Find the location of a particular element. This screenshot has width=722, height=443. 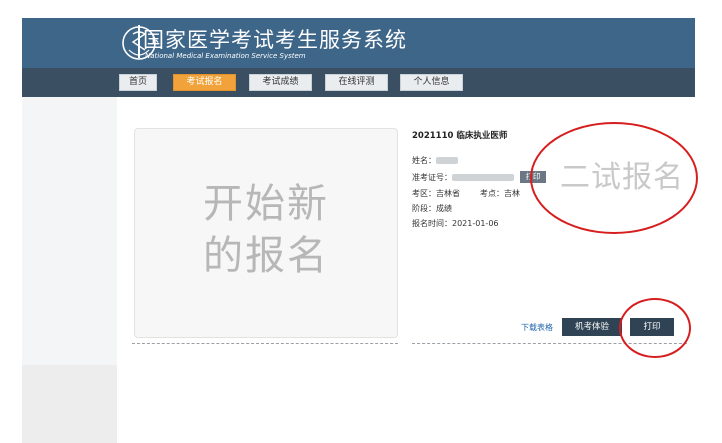

site-label: 考点： is located at coordinates (492, 193).